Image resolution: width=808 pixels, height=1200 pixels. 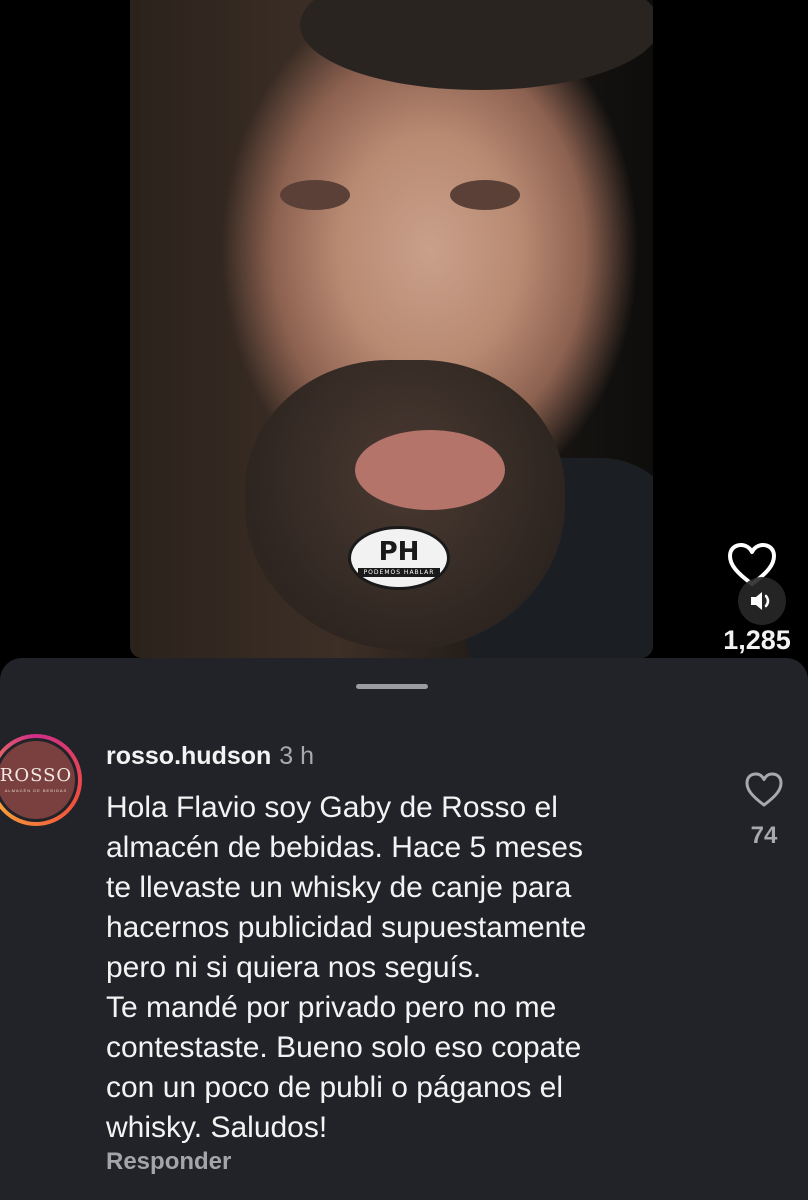 I want to click on reply-button: Responder, so click(x=168, y=1162).